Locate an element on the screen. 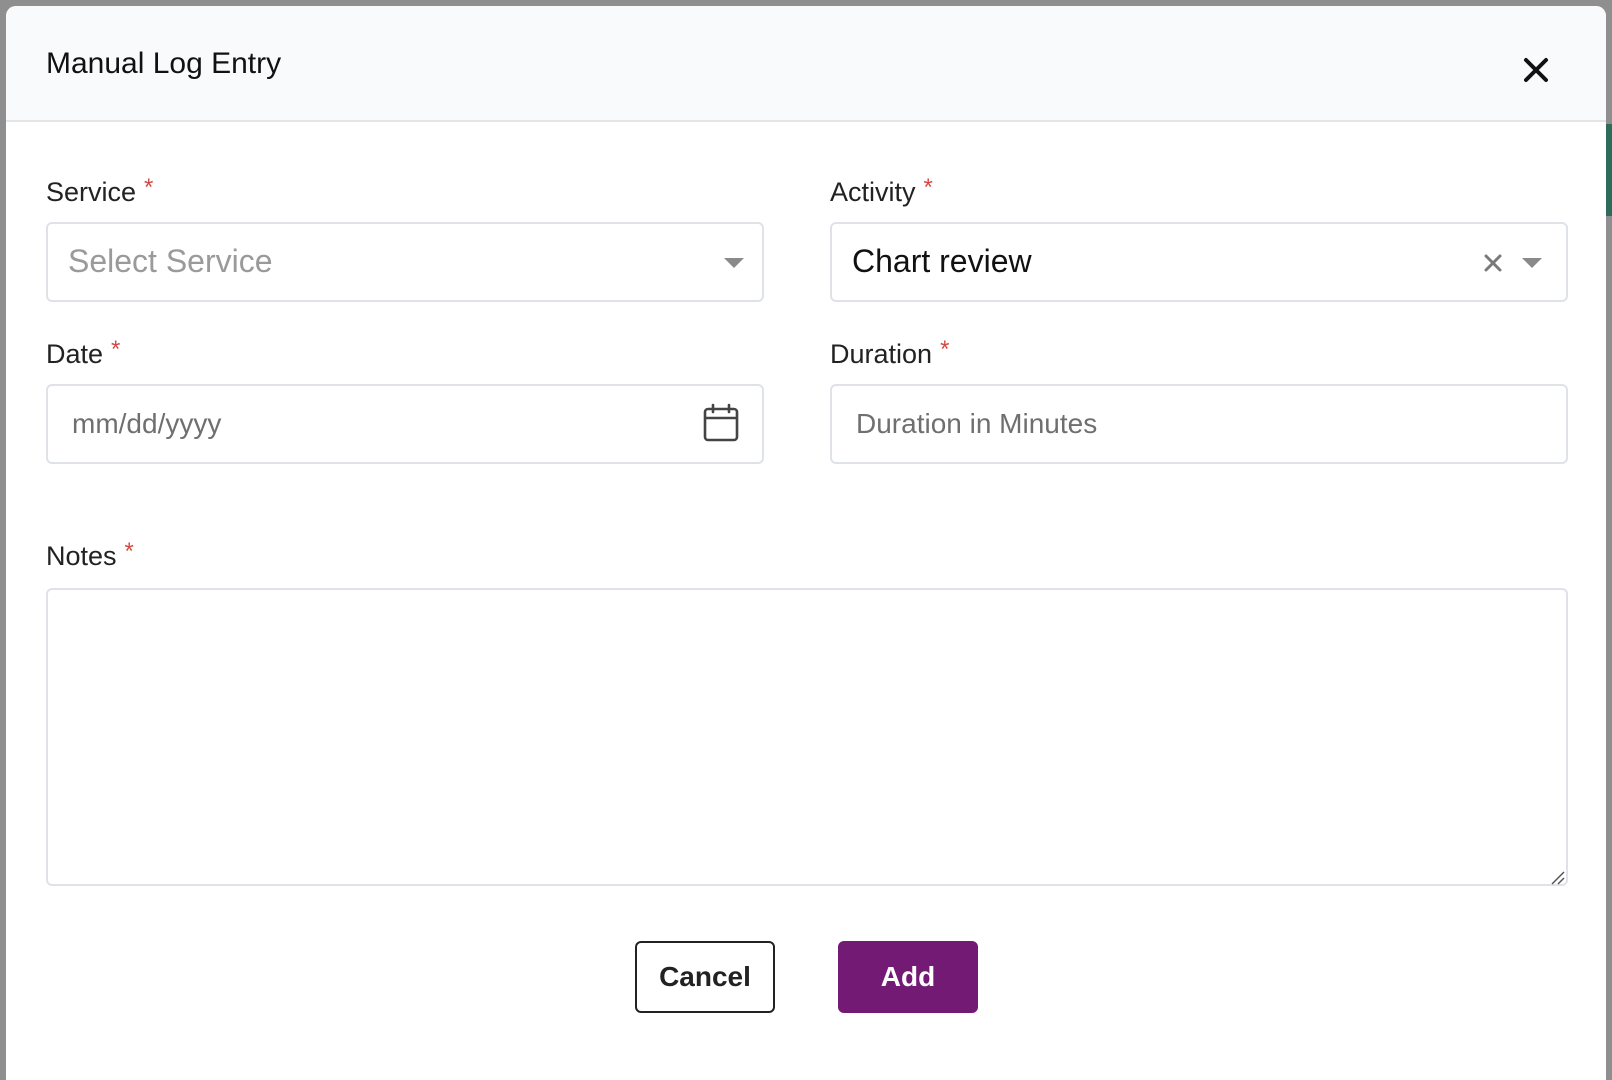  clear-activity-button is located at coordinates (1493, 263).